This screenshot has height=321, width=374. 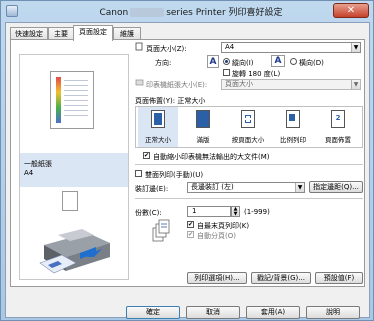 I want to click on portrait-radio, so click(x=226, y=61).